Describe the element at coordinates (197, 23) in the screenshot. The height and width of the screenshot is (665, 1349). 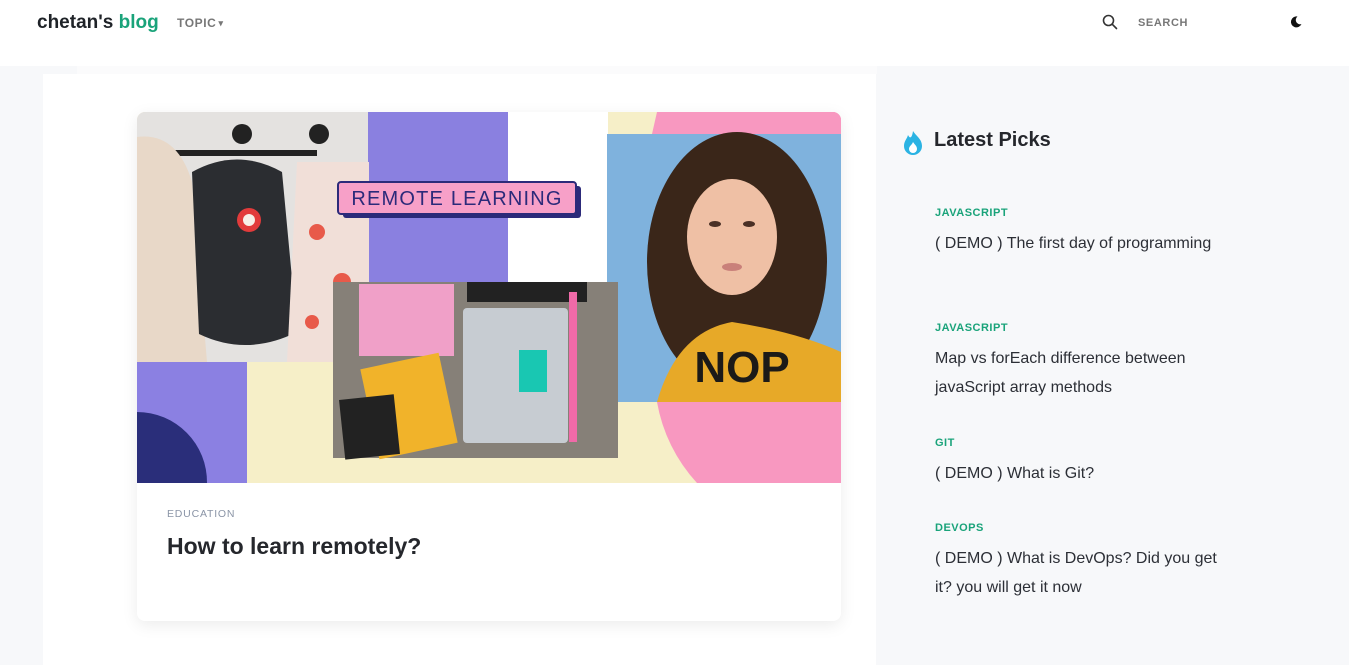
I see `topic-label: TOPIC` at that location.